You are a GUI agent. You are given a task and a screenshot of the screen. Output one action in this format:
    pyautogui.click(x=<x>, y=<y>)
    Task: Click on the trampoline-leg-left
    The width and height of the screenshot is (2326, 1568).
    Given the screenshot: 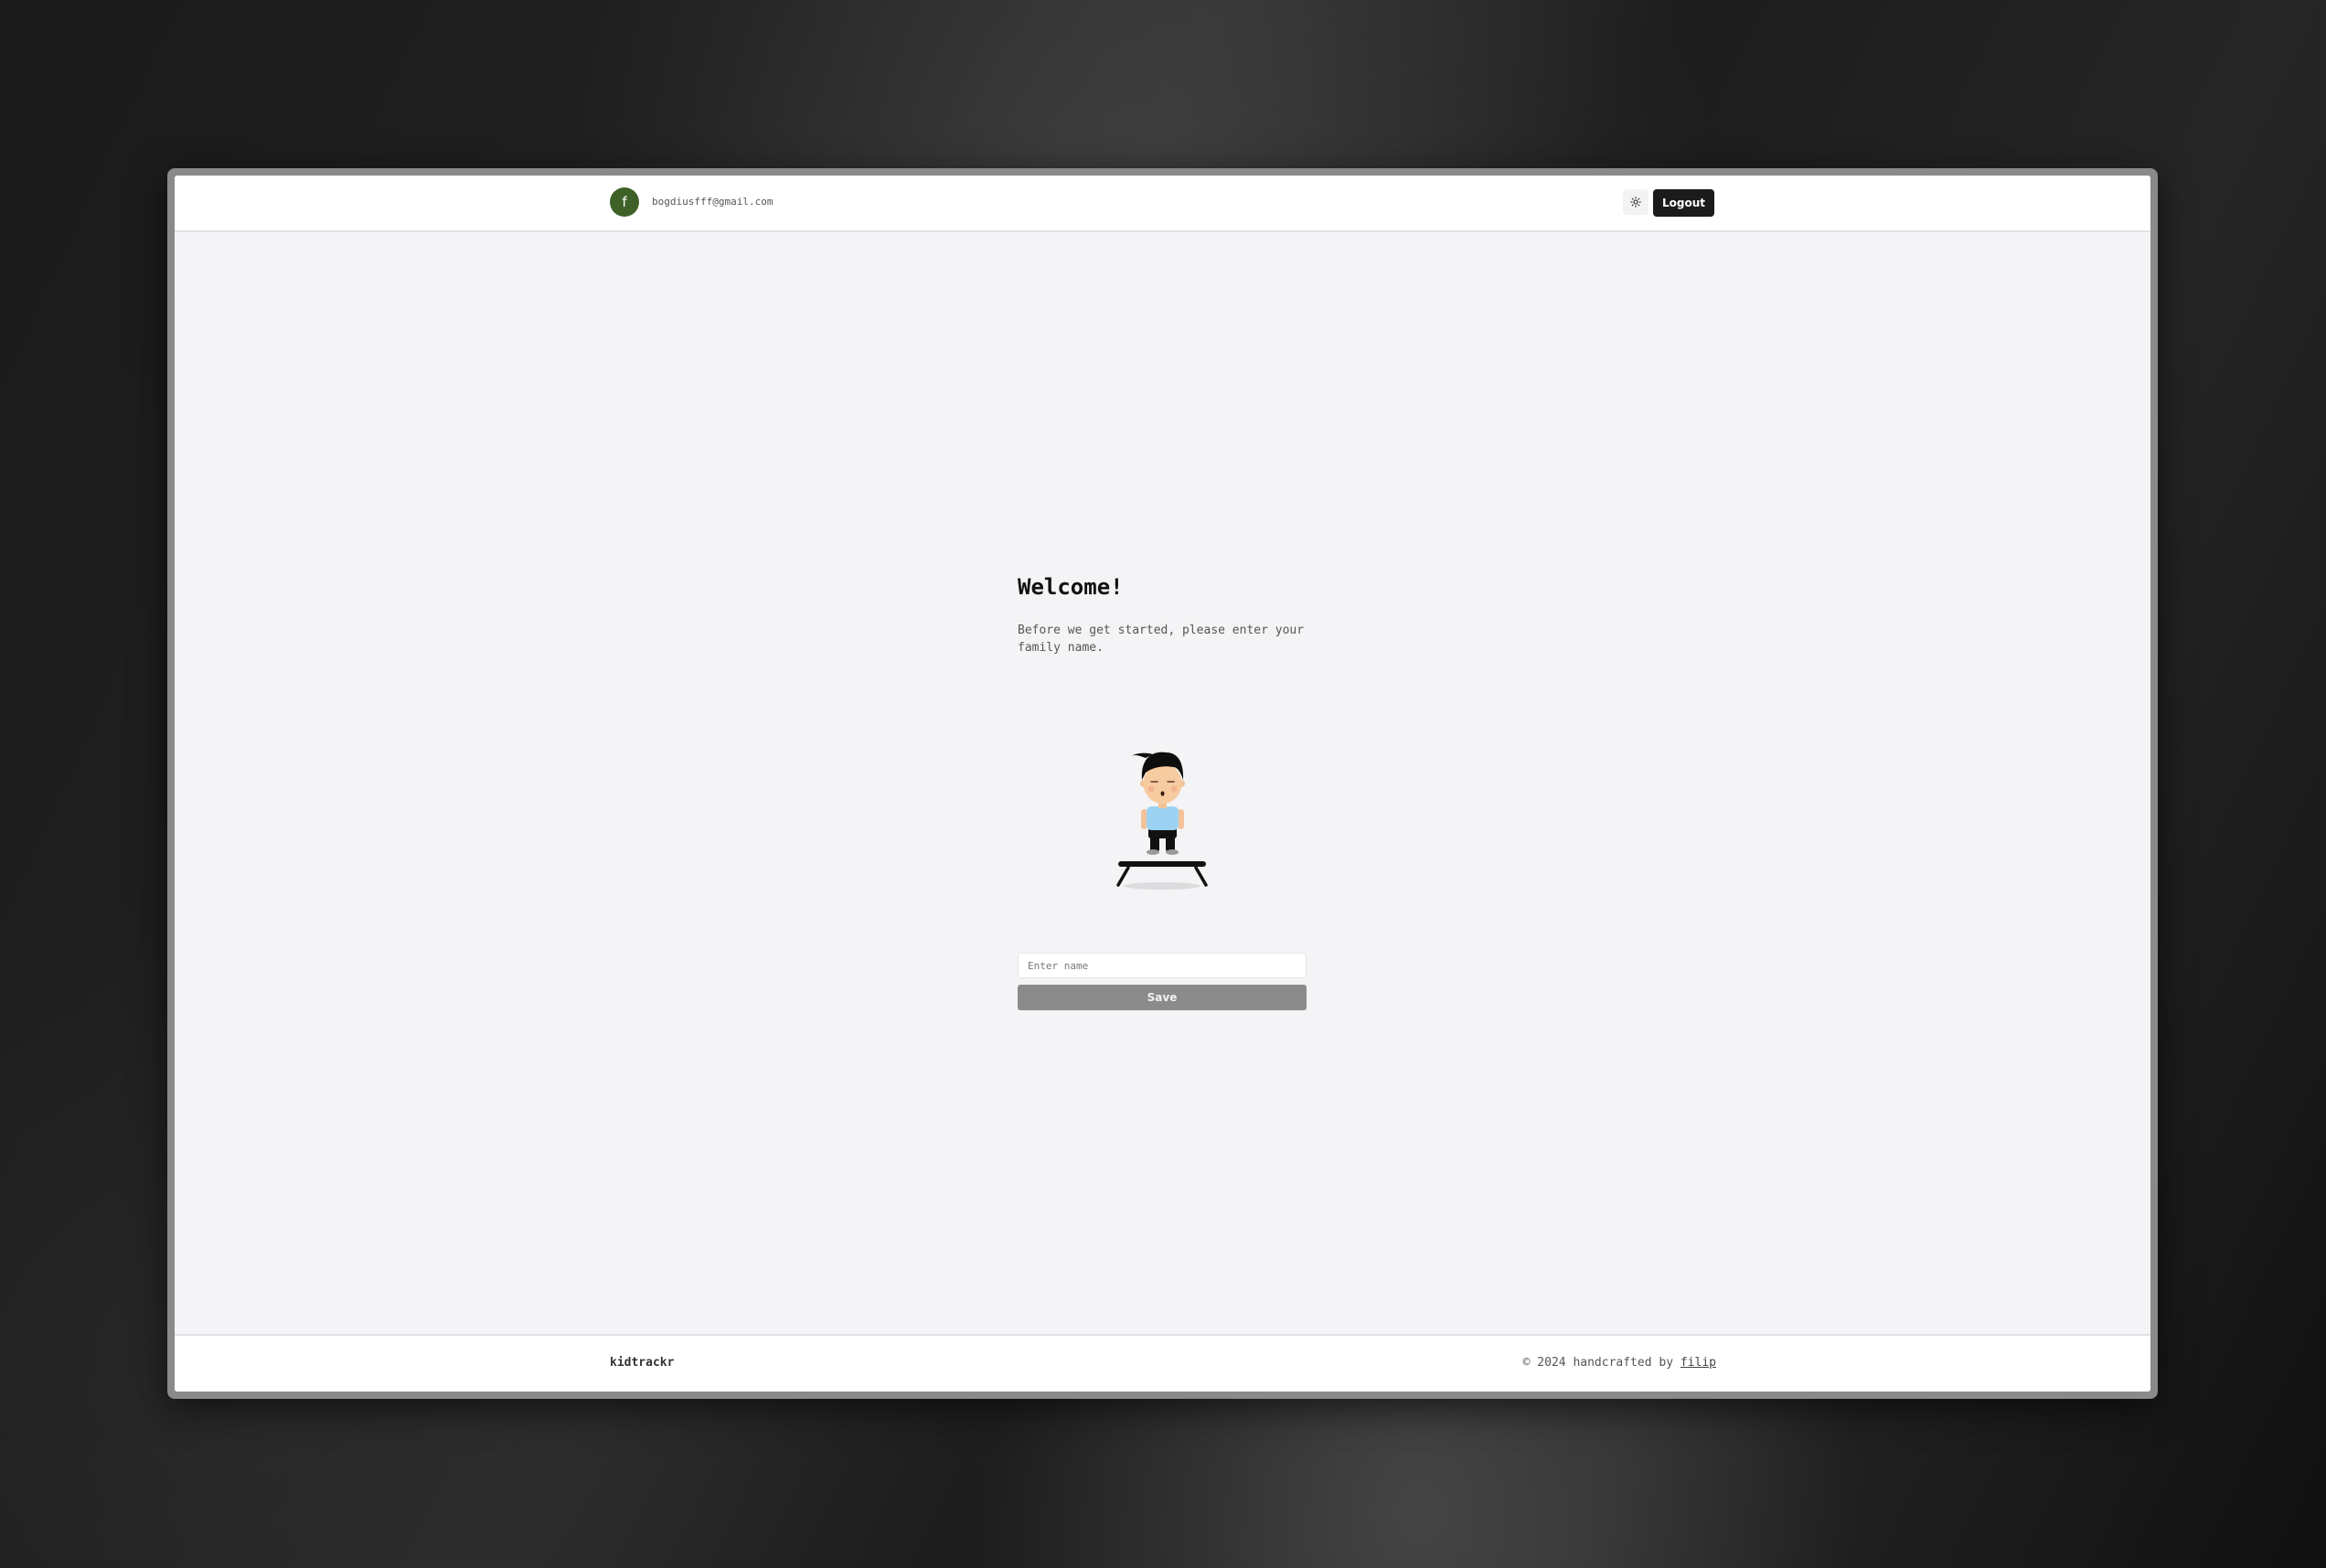 What is the action you would take?
    pyautogui.click(x=1123, y=876)
    